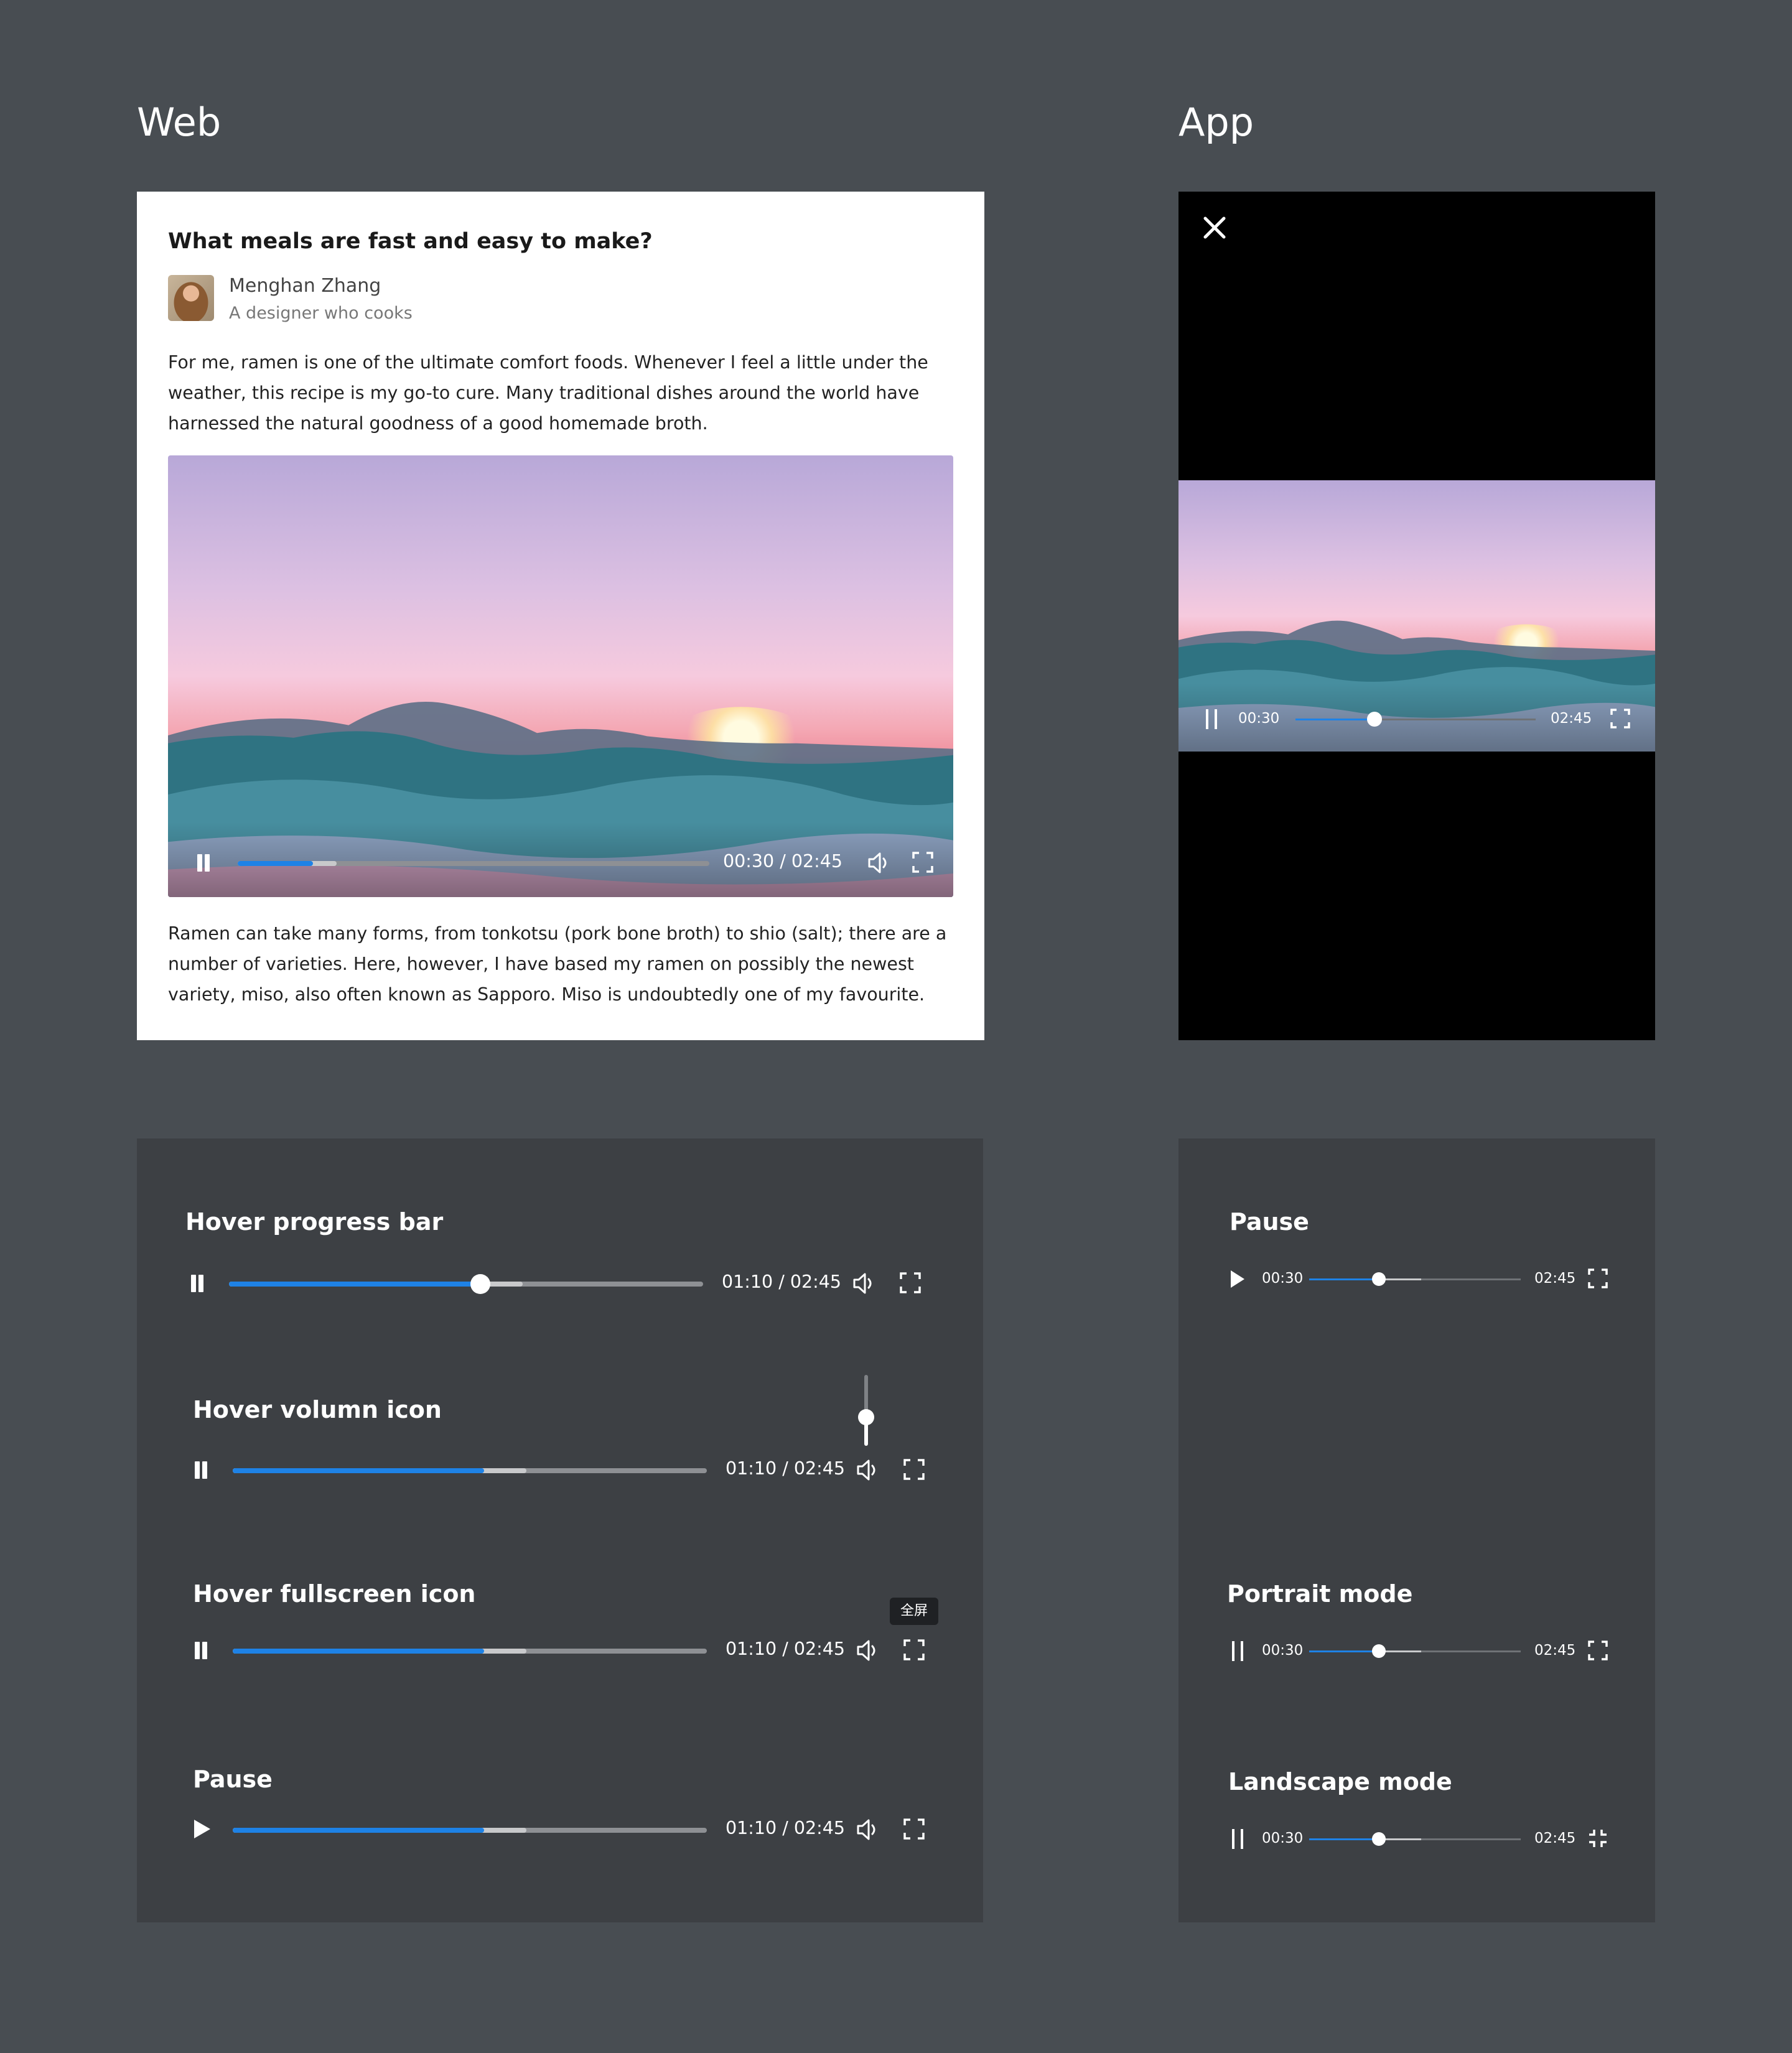  Describe the element at coordinates (410, 241) in the screenshot. I see `question-title: What meals are fast and easy to make?` at that location.